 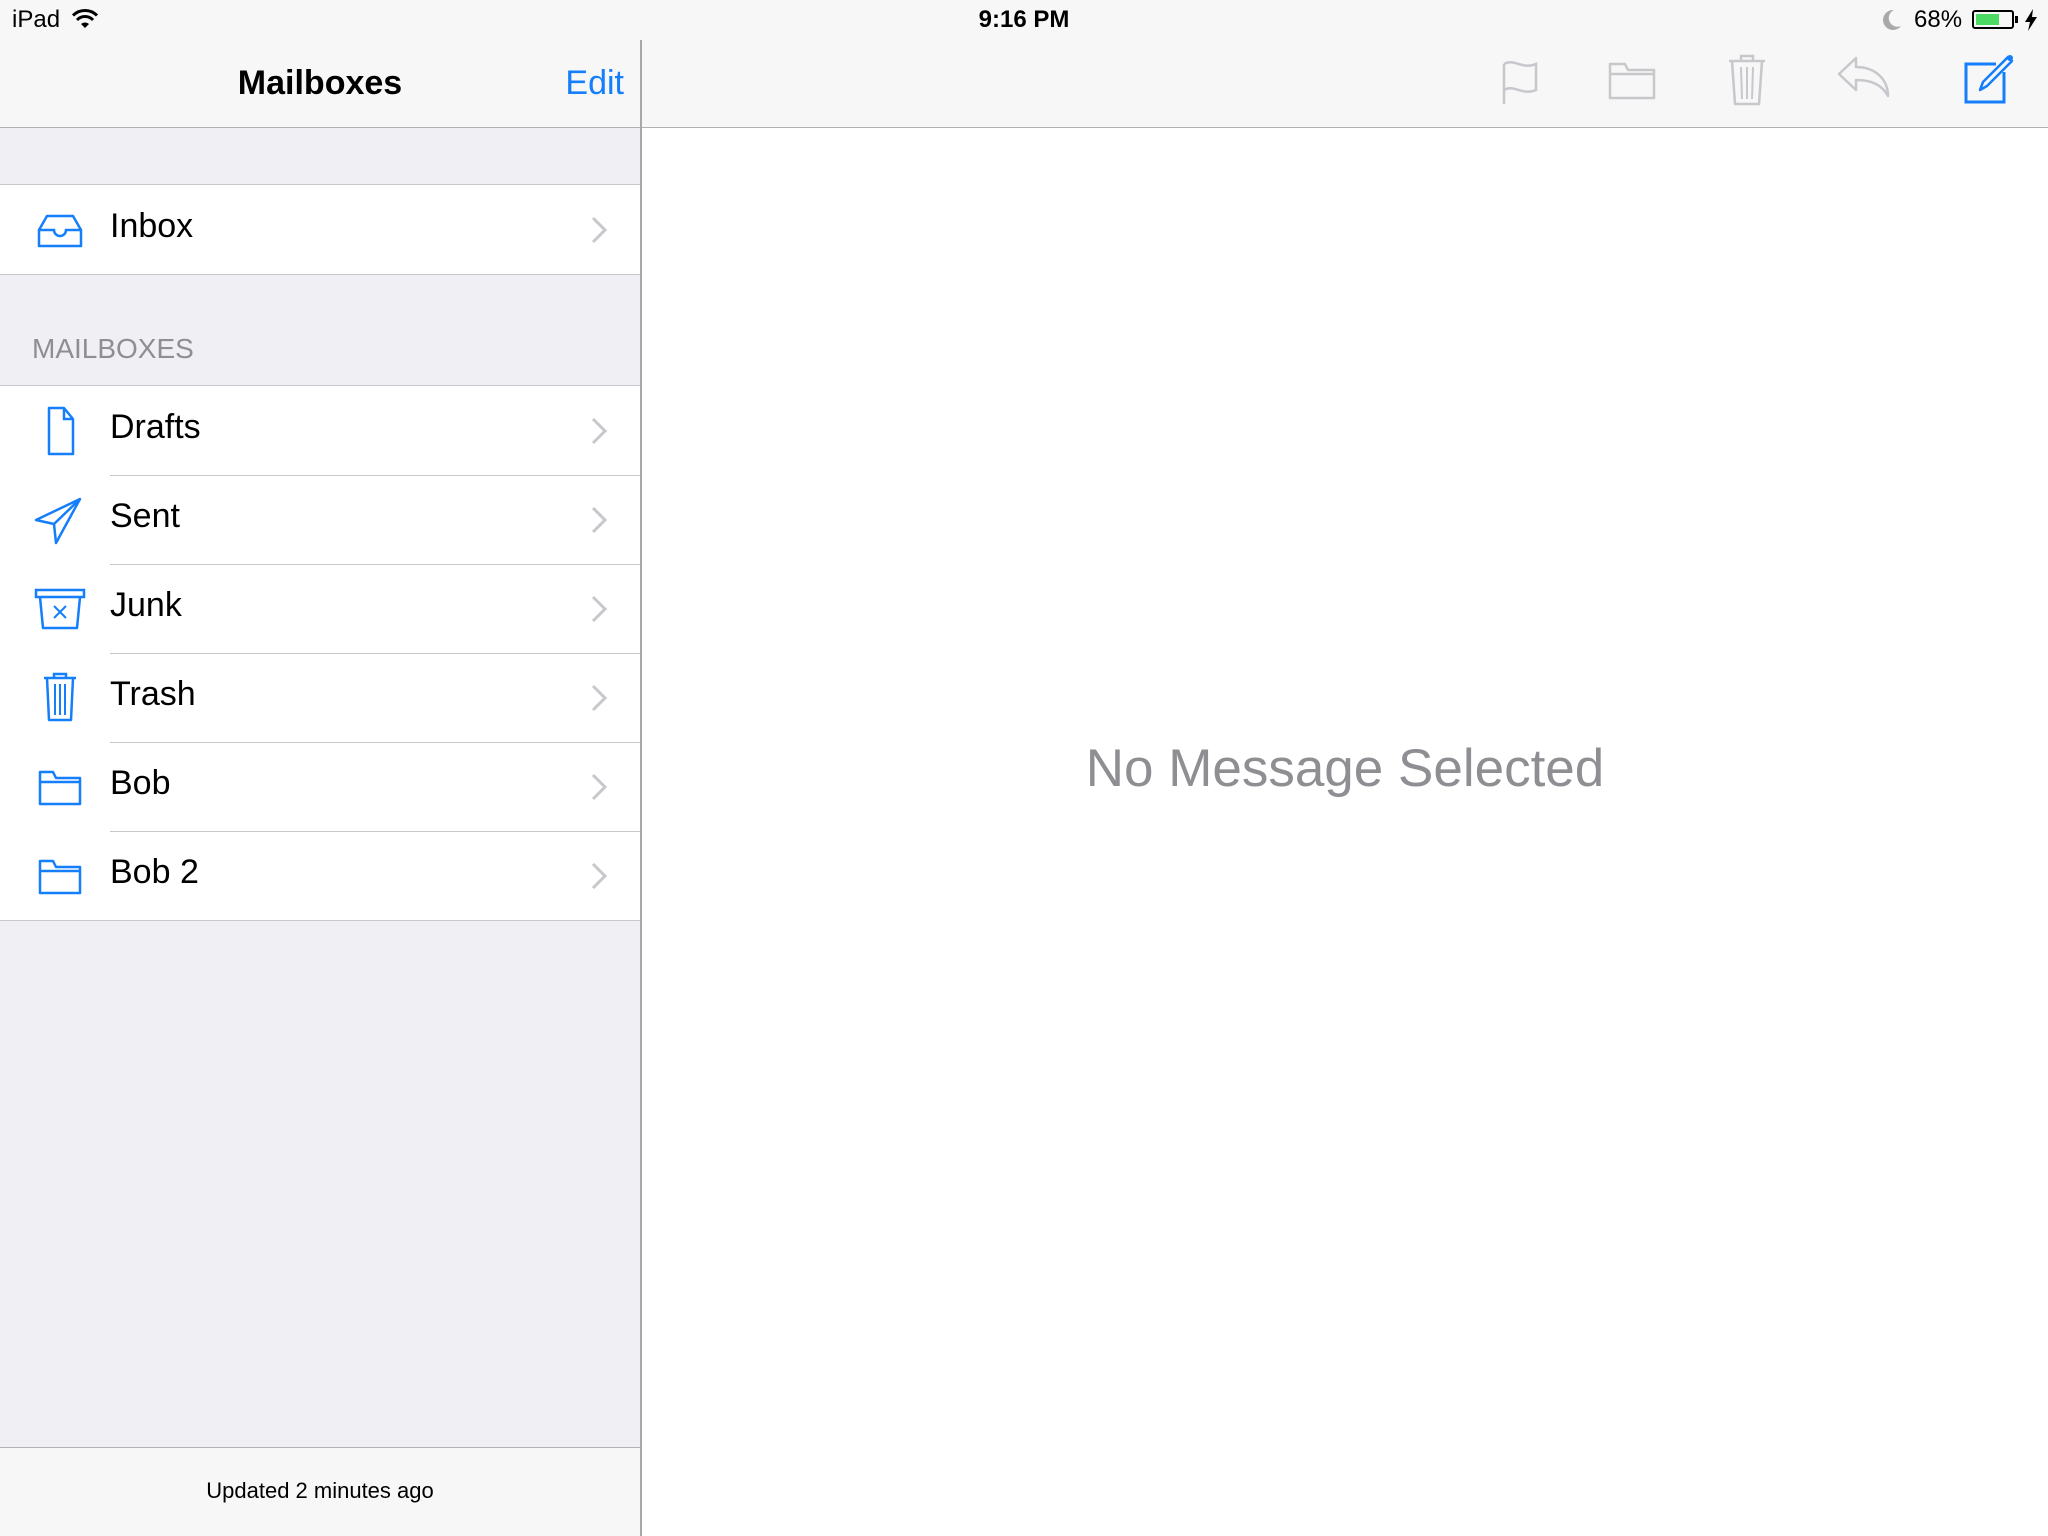 What do you see at coordinates (60, 609) in the screenshot?
I see `junk-bin-icon` at bounding box center [60, 609].